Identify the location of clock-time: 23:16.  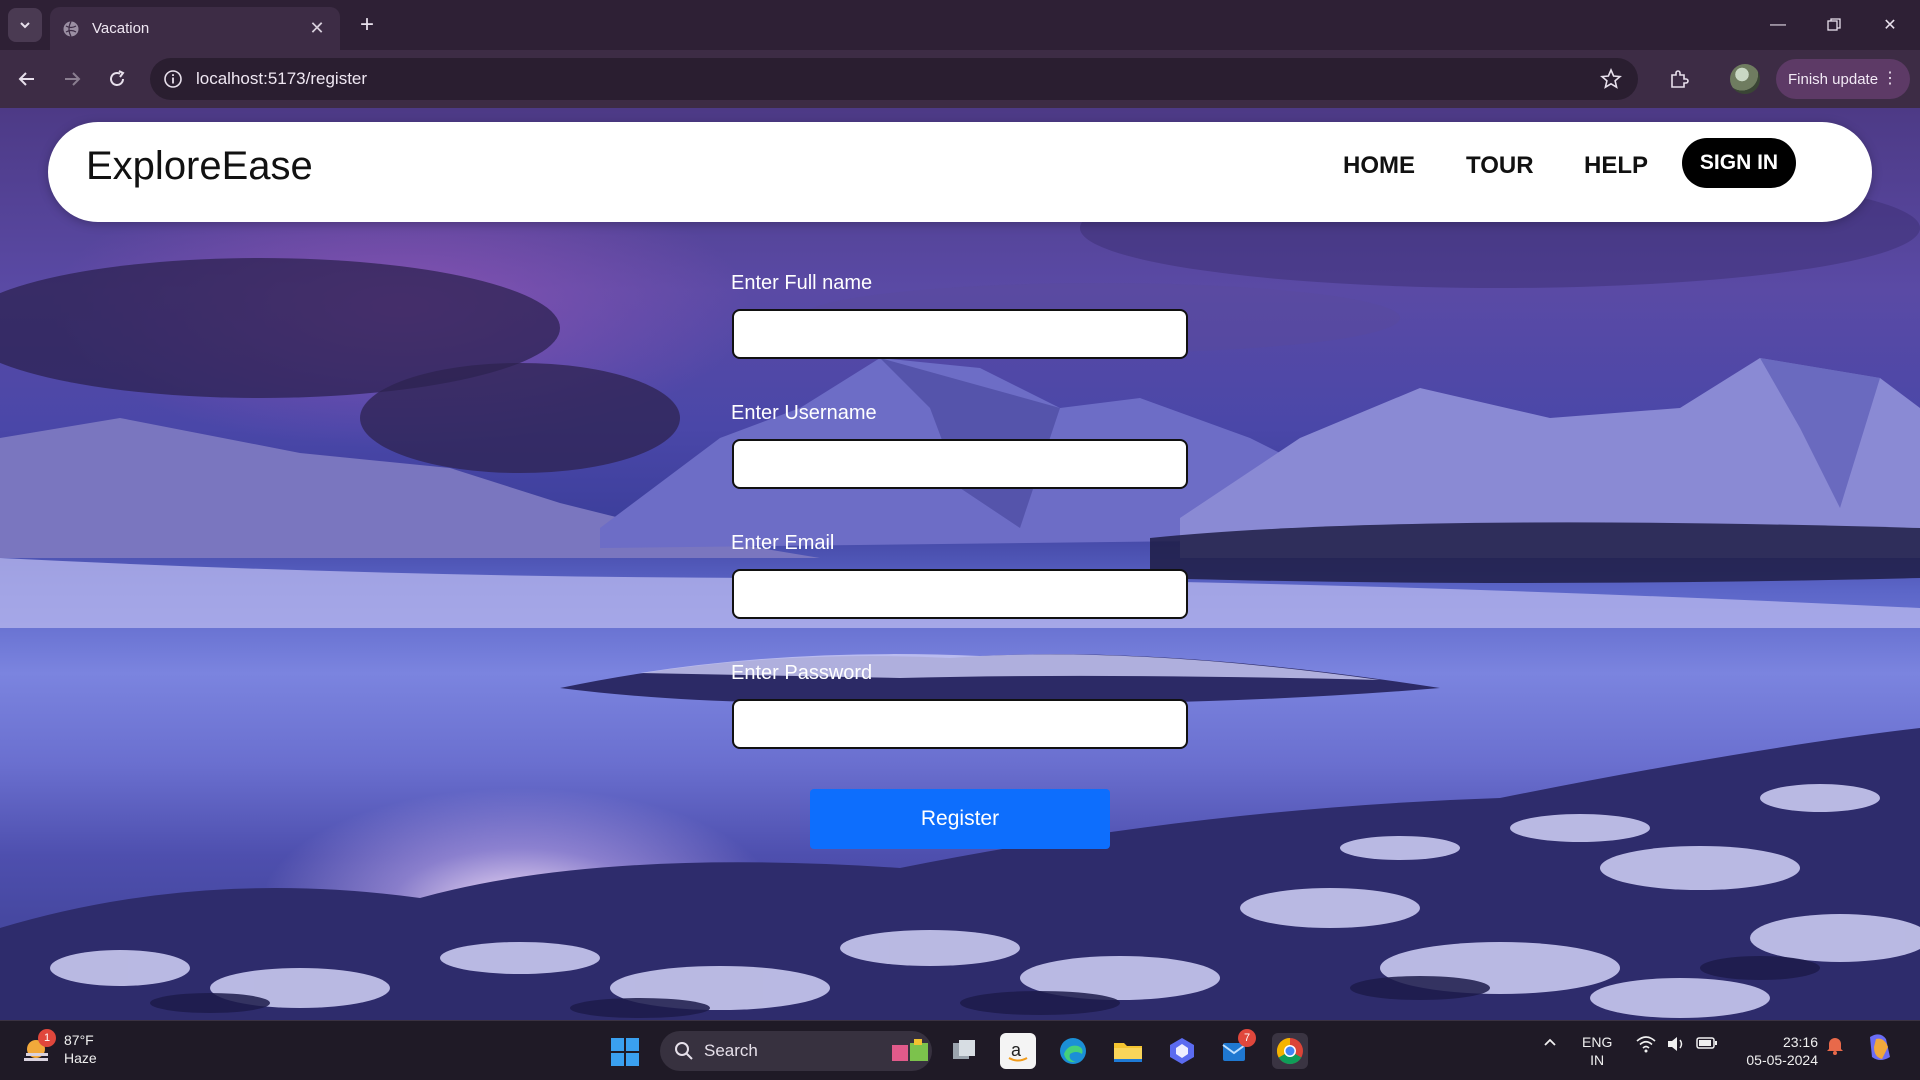
(1800, 1042).